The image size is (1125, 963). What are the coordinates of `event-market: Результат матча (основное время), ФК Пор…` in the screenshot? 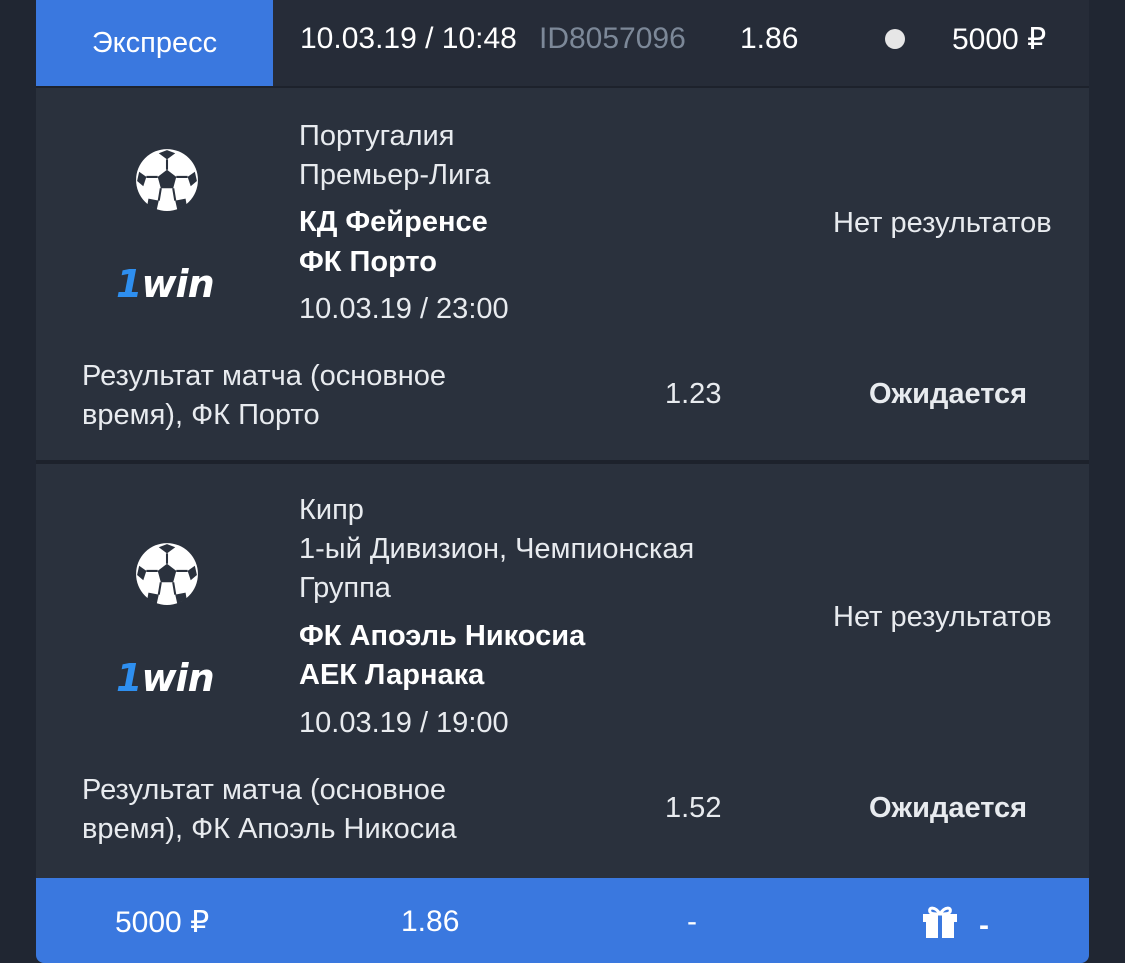 It's located at (264, 396).